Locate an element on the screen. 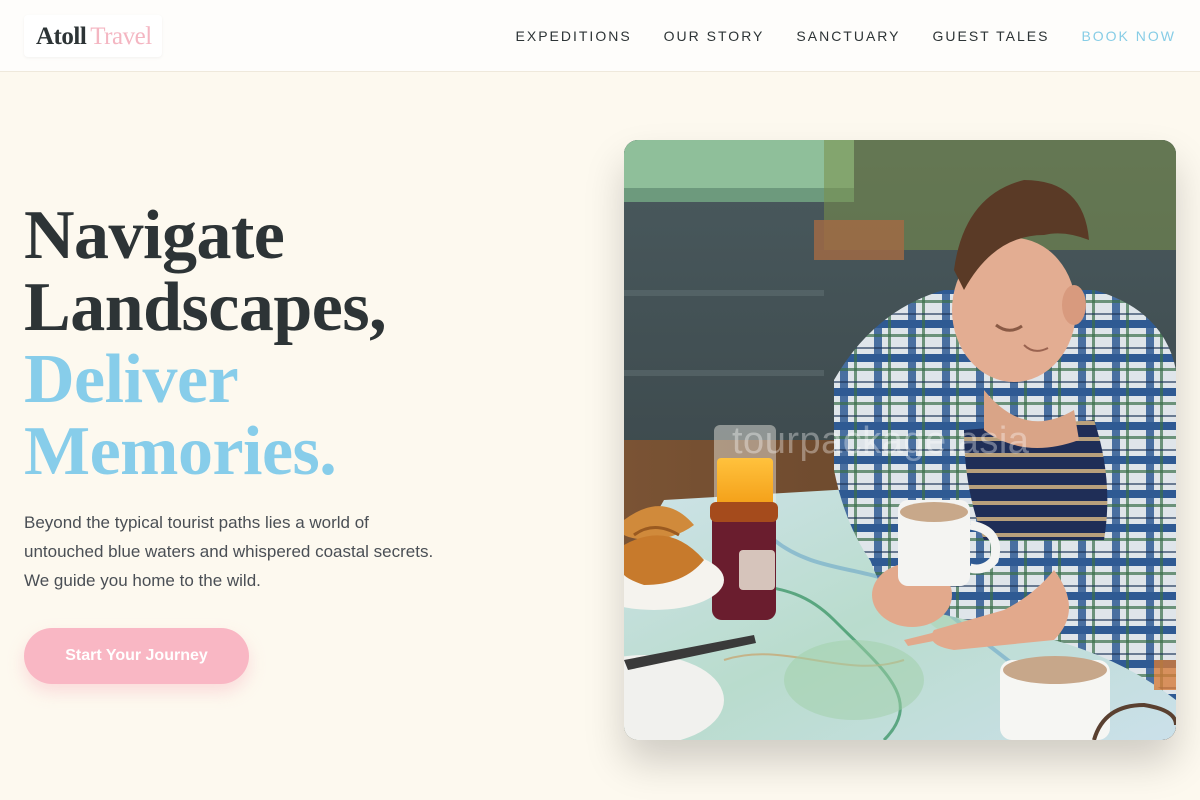  logo: Atoll Travel is located at coordinates (93, 35).